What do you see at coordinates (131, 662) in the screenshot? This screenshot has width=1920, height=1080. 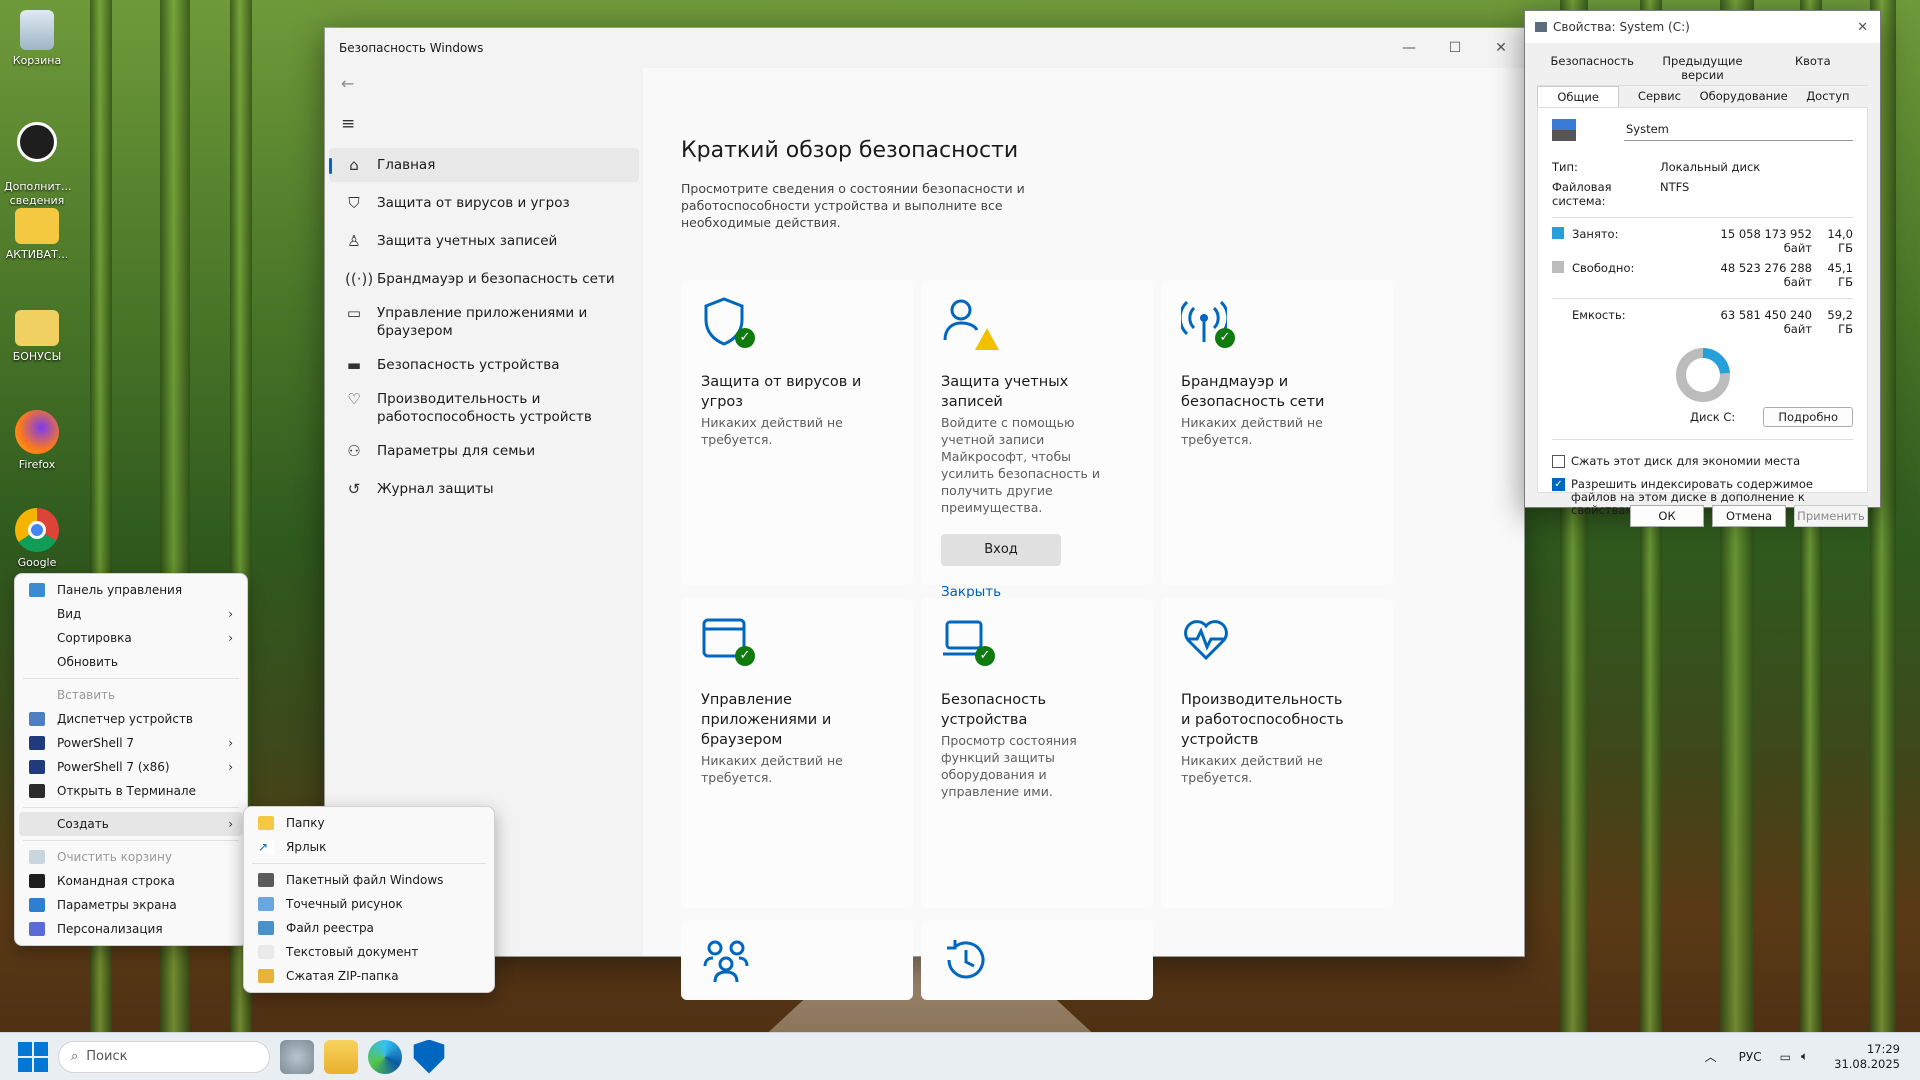 I see `menu-item: Обновить` at bounding box center [131, 662].